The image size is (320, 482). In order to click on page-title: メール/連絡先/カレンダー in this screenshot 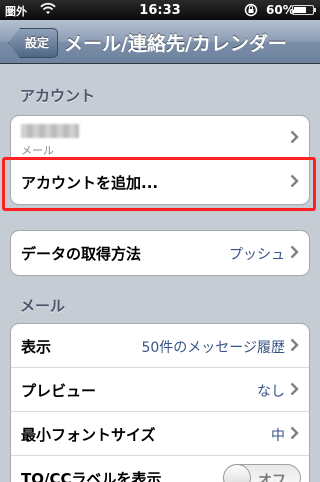, I will do `click(175, 44)`.